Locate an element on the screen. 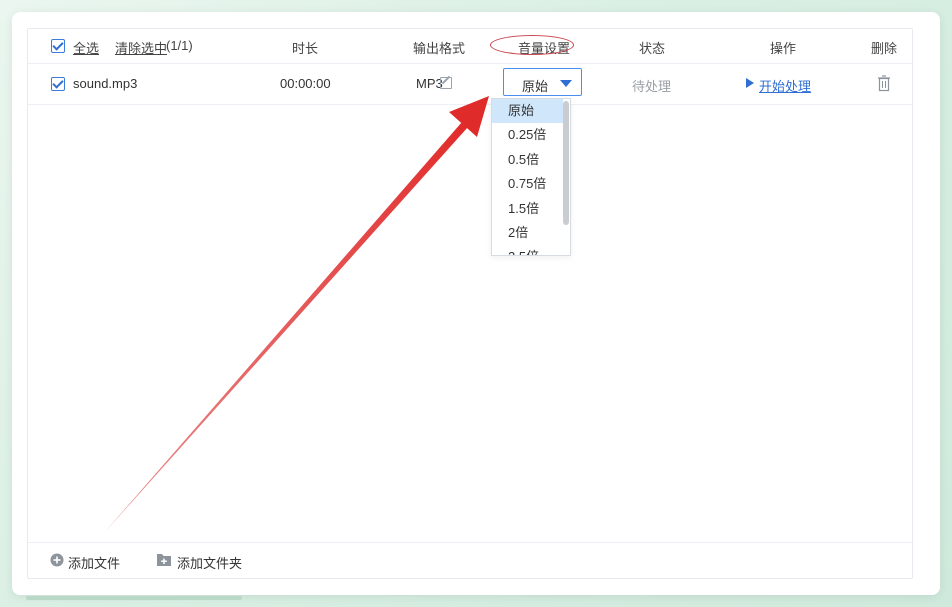  progress-bar is located at coordinates (134, 598).